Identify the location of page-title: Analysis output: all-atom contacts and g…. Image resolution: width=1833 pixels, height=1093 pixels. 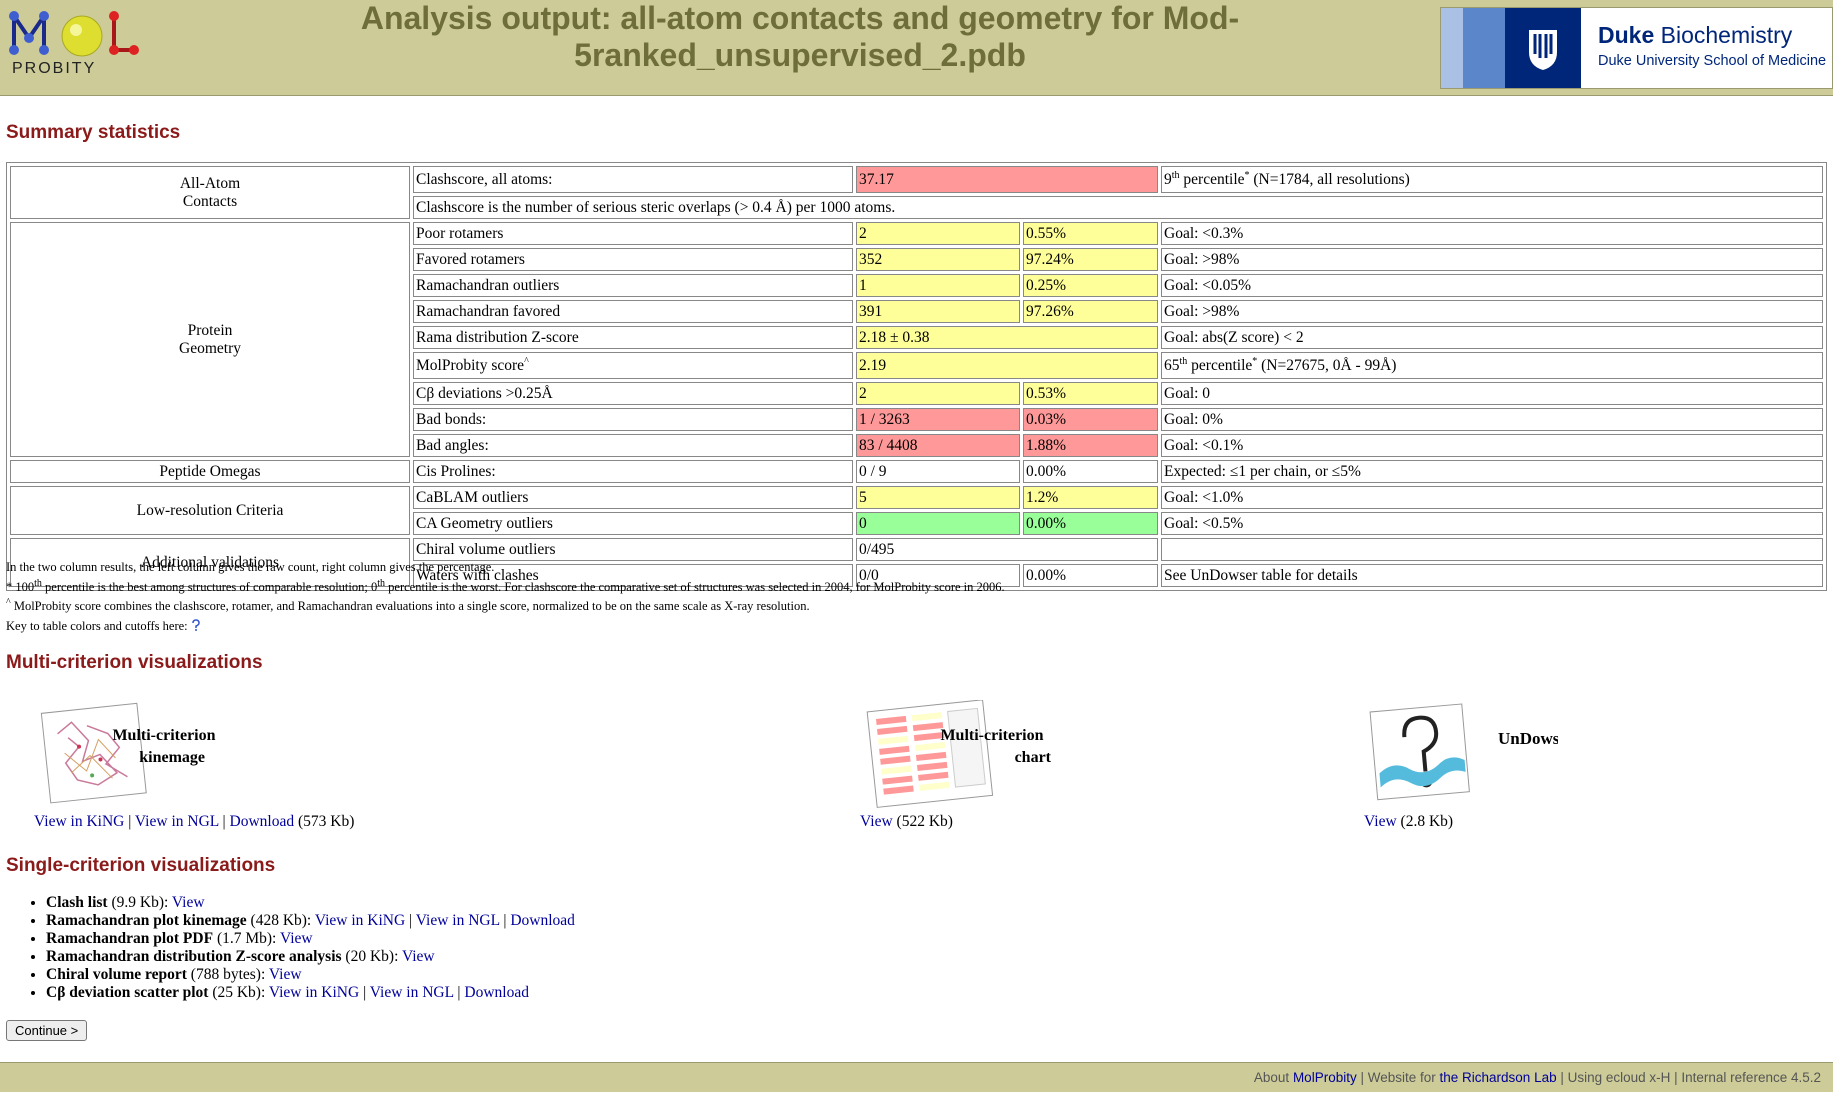
(800, 36).